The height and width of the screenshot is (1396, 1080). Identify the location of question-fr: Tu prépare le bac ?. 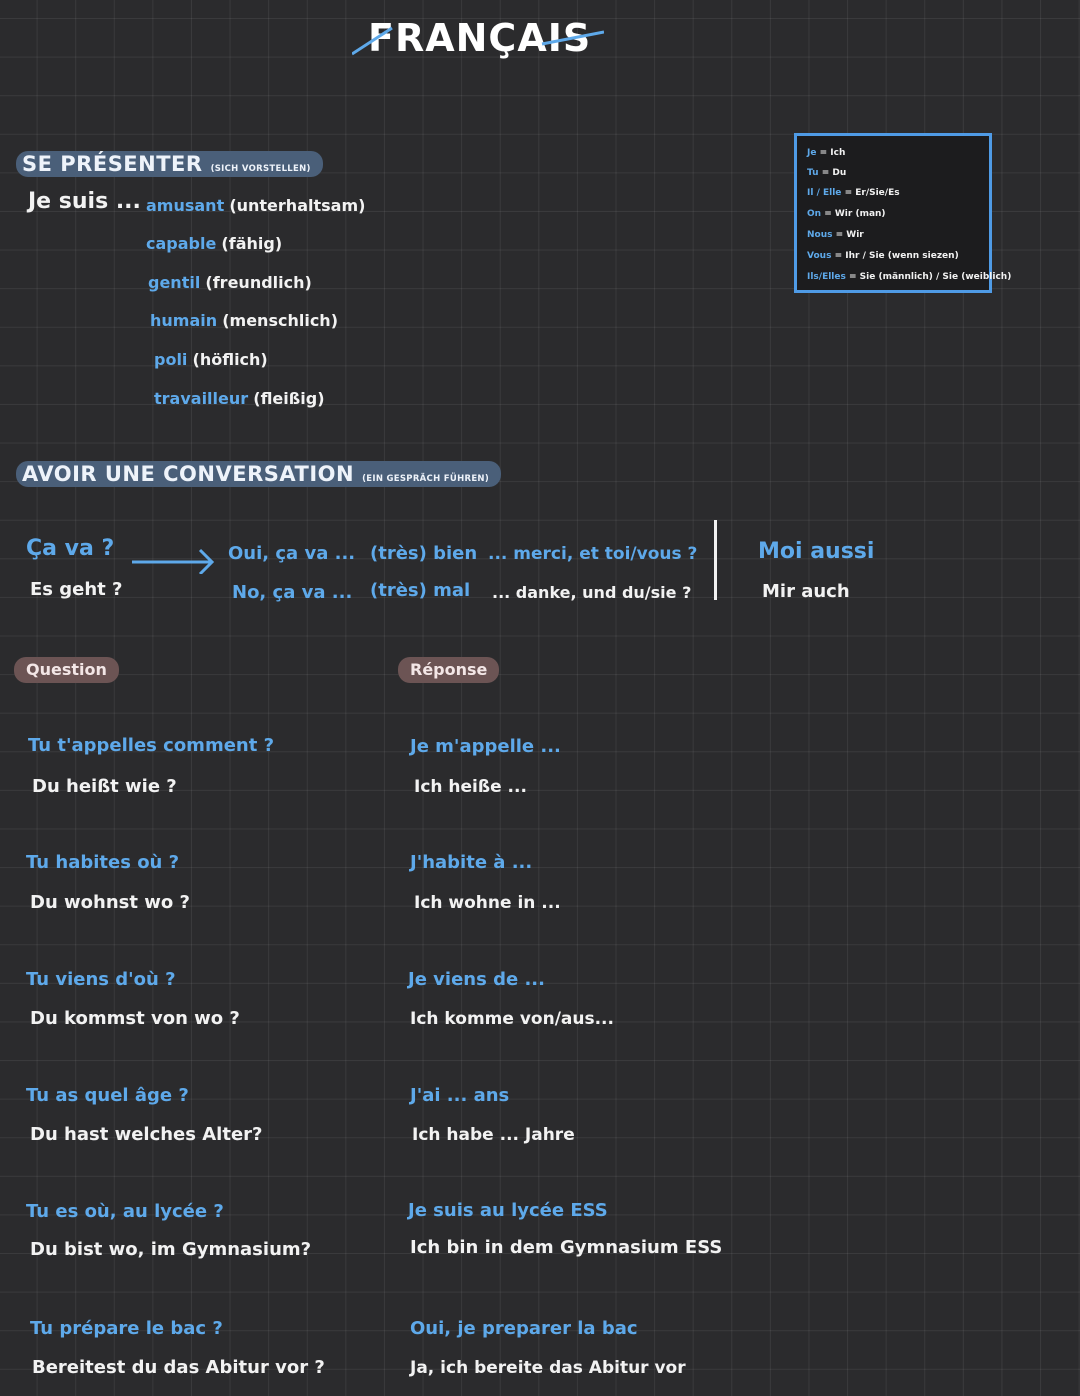
(126, 1328).